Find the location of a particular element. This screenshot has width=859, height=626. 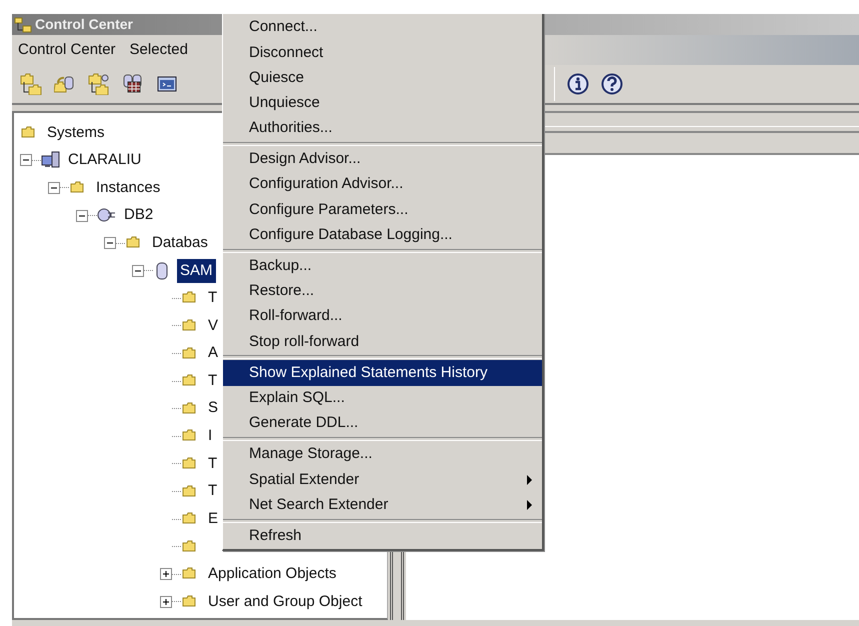

database-grid-icon is located at coordinates (133, 84).